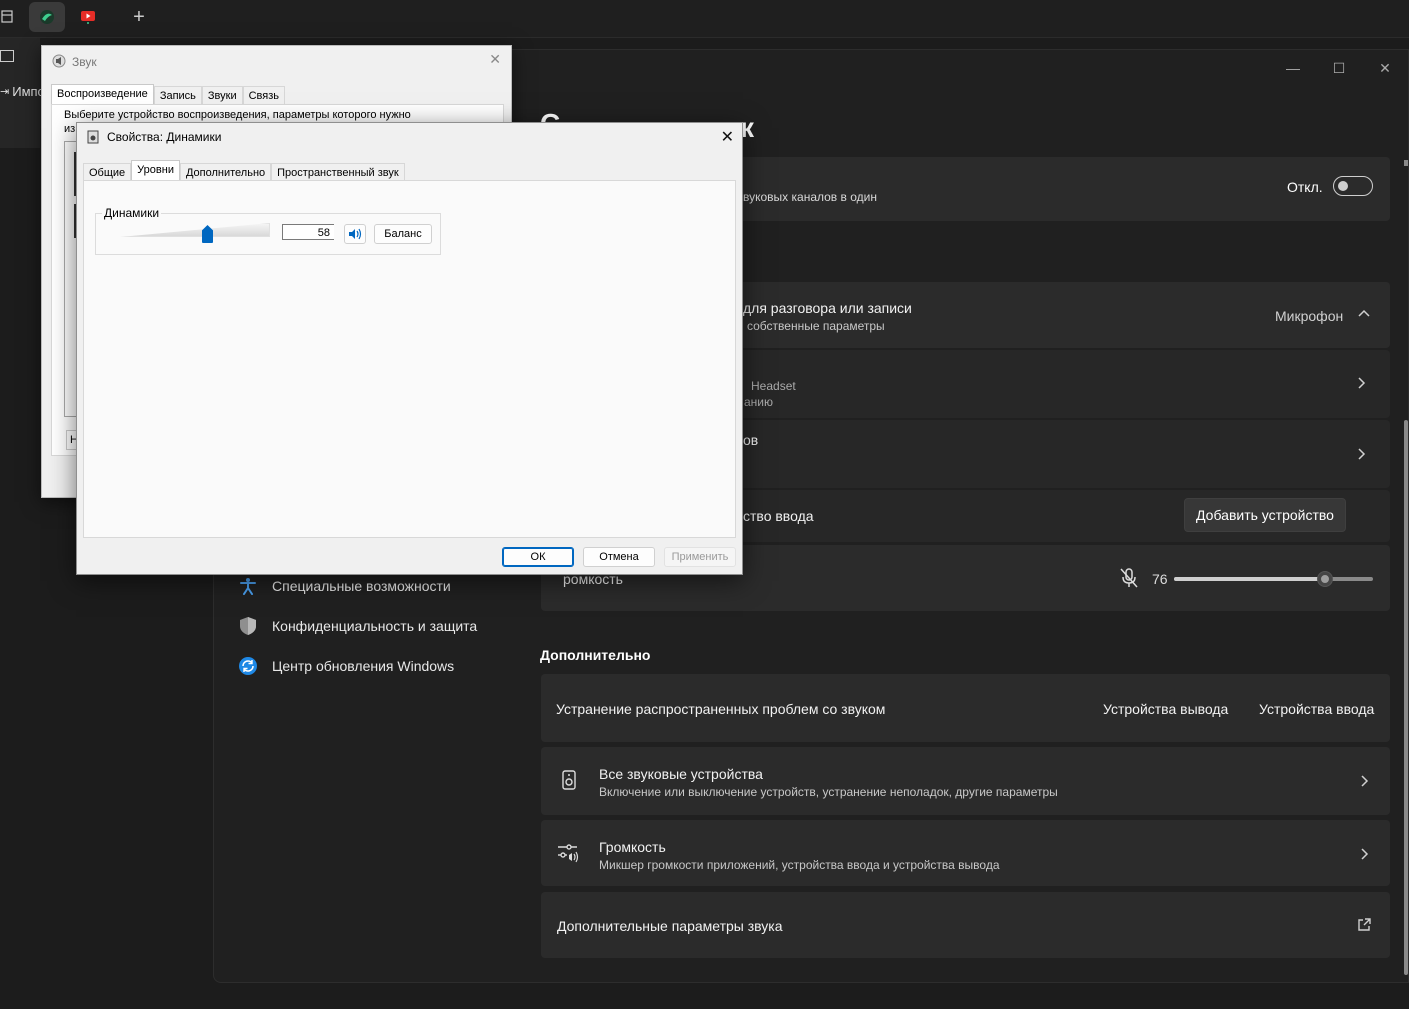  Describe the element at coordinates (403, 234) in the screenshot. I see `balance-button: Баланс` at that location.